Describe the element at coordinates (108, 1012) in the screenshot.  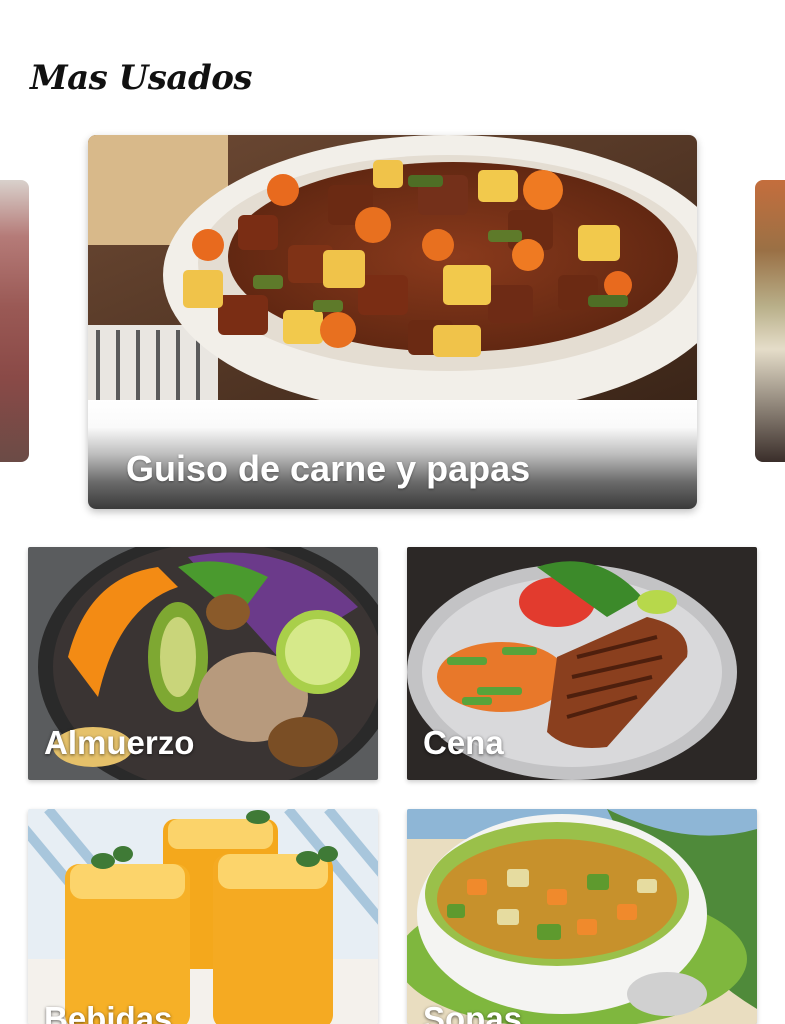
I see `category-label-bebidas: Bebidas` at that location.